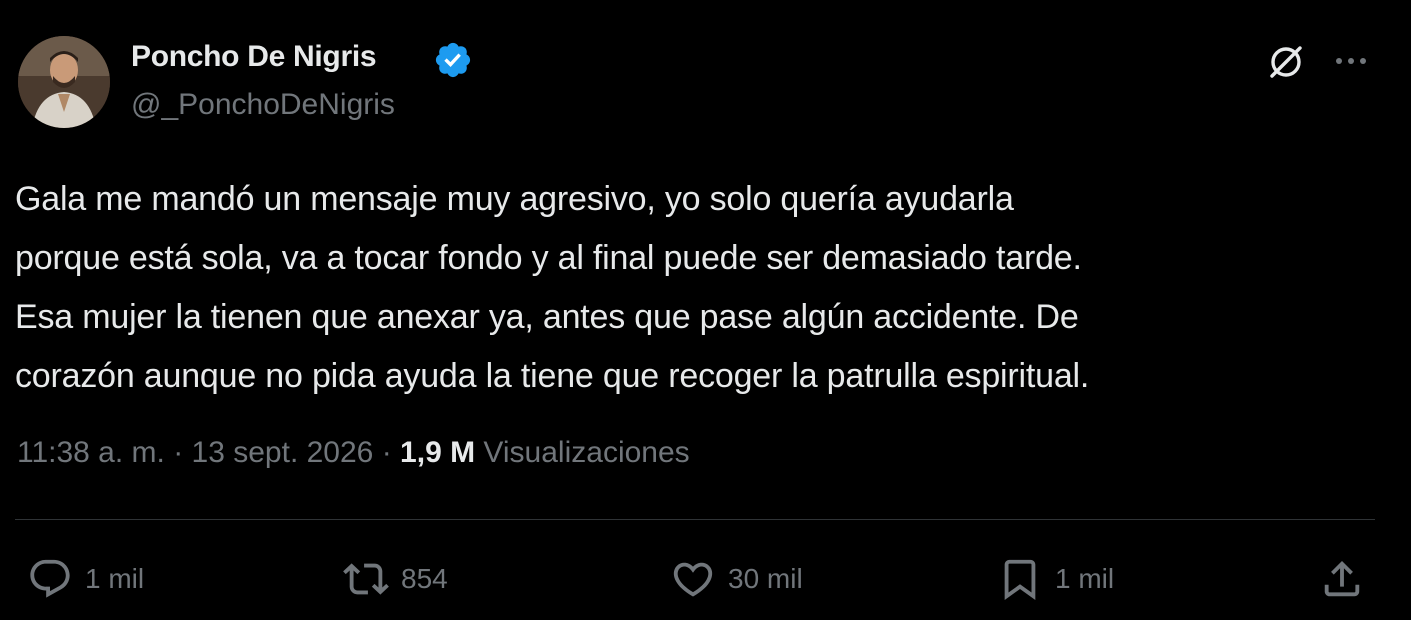 This screenshot has height=620, width=1411. Describe the element at coordinates (442, 452) in the screenshot. I see `views-count: 1,9 M` at that location.